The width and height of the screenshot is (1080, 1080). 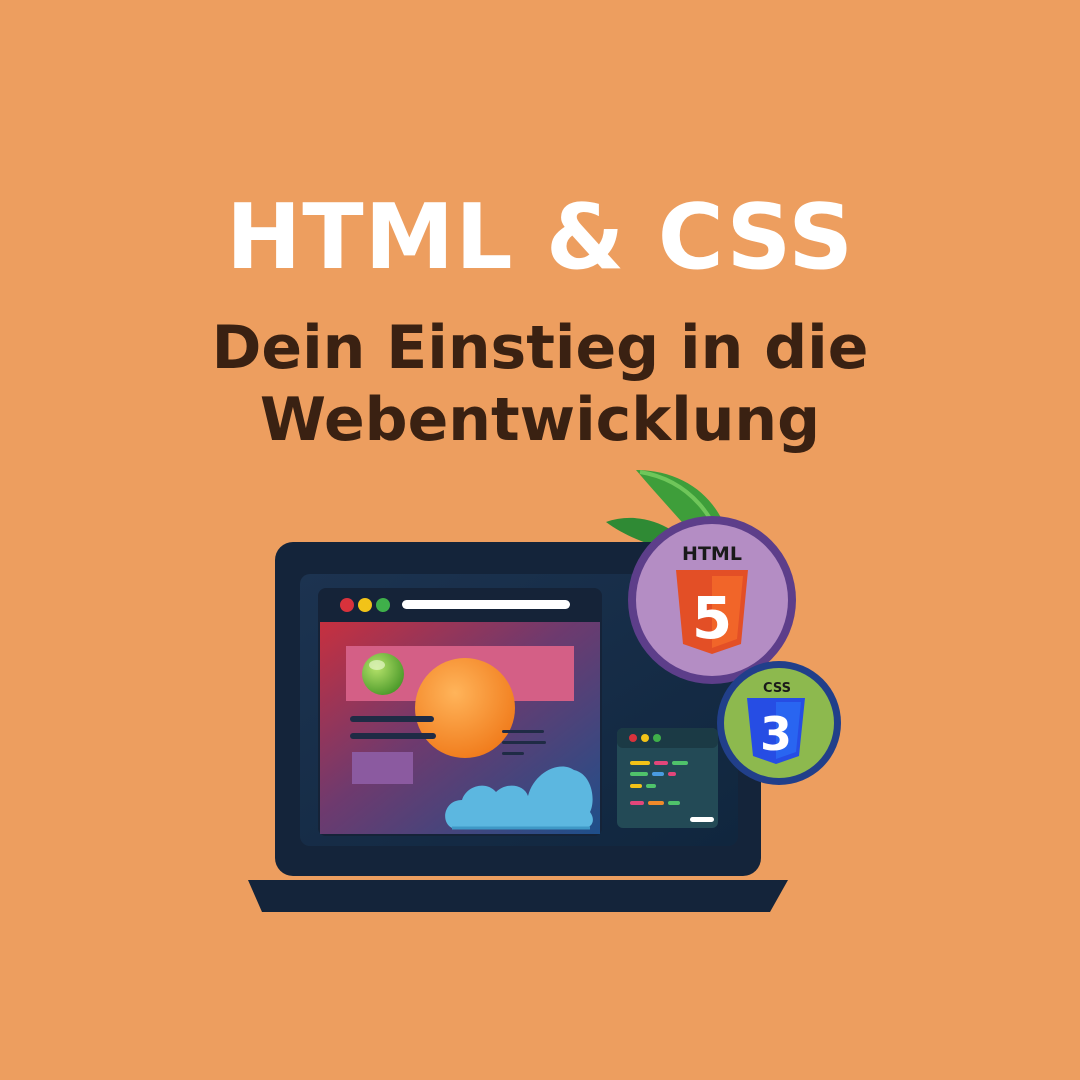 I want to click on html5-badge: HTML 5, so click(x=712, y=600).